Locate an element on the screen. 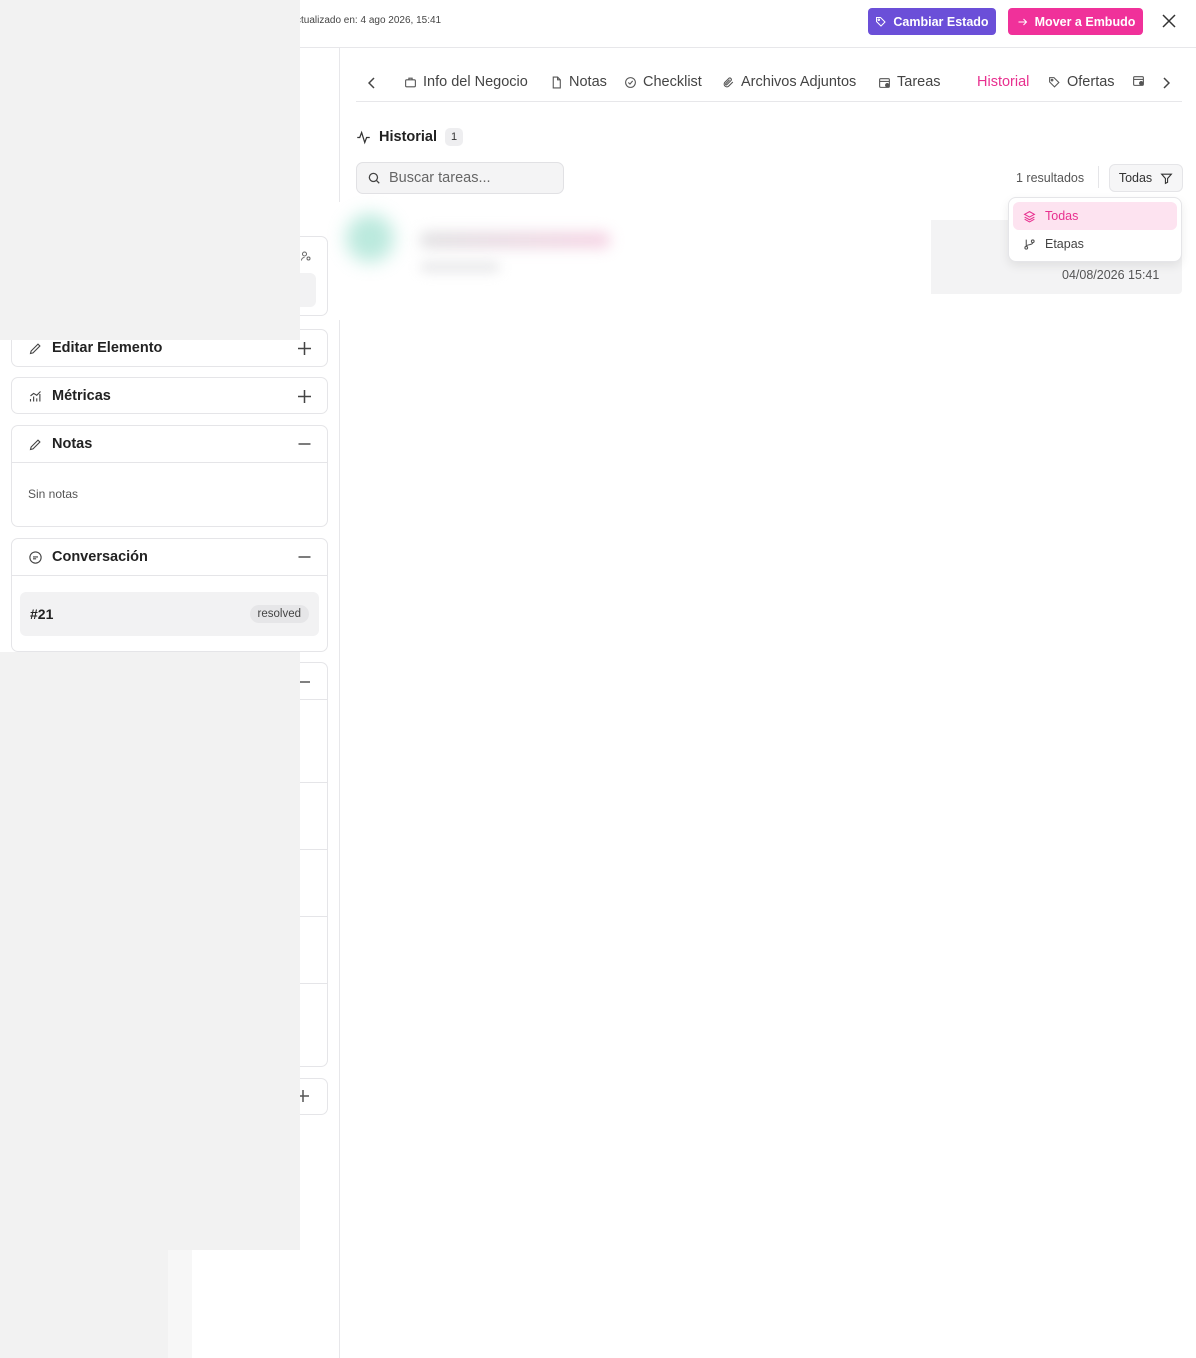  notes-card: Notas Sin notas is located at coordinates (169, 476).